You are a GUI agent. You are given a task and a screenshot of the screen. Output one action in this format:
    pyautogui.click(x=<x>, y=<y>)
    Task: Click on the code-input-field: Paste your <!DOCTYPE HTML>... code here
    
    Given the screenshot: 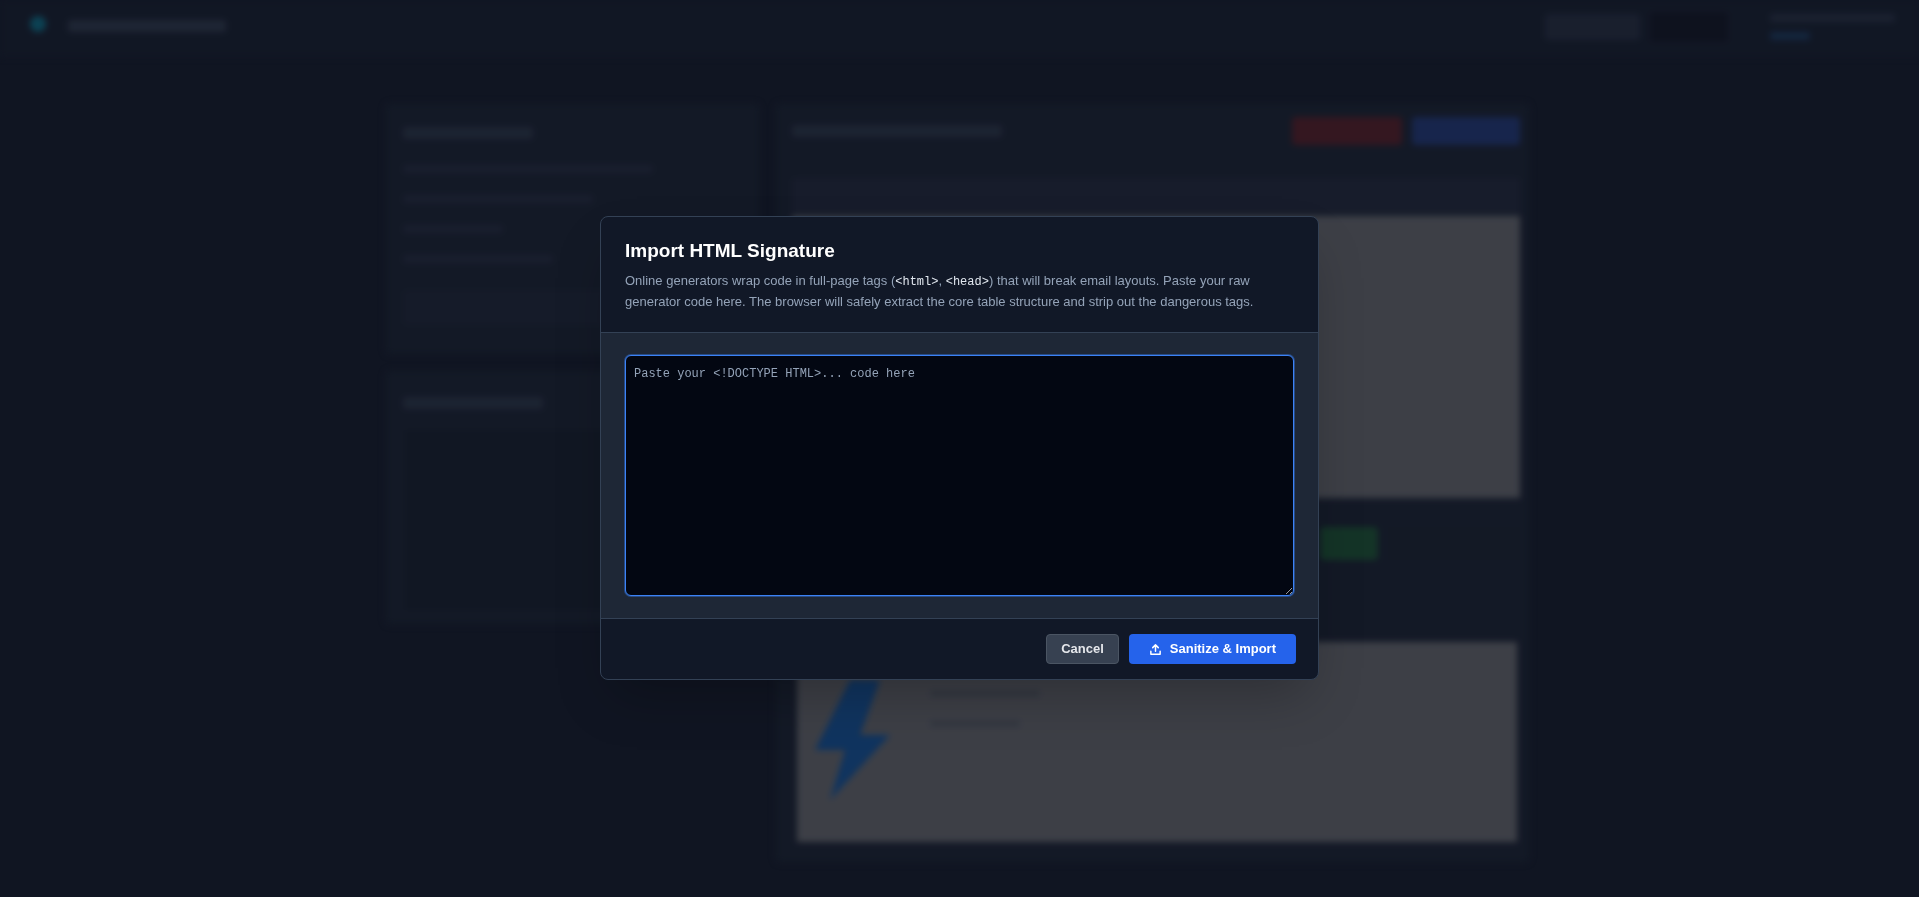 What is the action you would take?
    pyautogui.click(x=959, y=475)
    